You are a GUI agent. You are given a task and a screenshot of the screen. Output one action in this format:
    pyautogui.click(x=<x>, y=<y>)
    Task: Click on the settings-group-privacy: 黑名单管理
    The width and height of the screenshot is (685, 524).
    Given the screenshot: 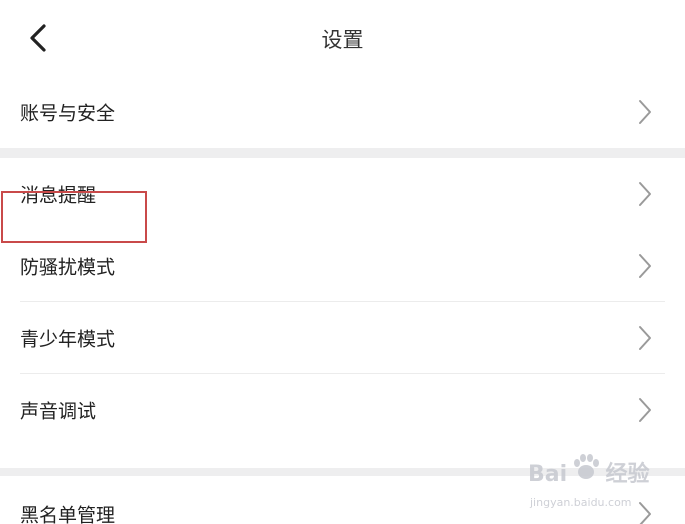 What is the action you would take?
    pyautogui.click(x=342, y=500)
    